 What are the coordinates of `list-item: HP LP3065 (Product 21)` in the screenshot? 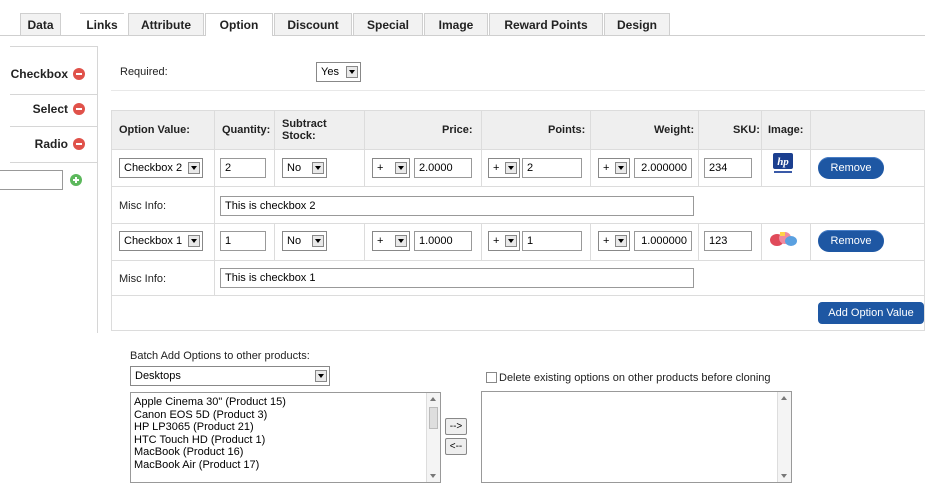 It's located at (285, 427).